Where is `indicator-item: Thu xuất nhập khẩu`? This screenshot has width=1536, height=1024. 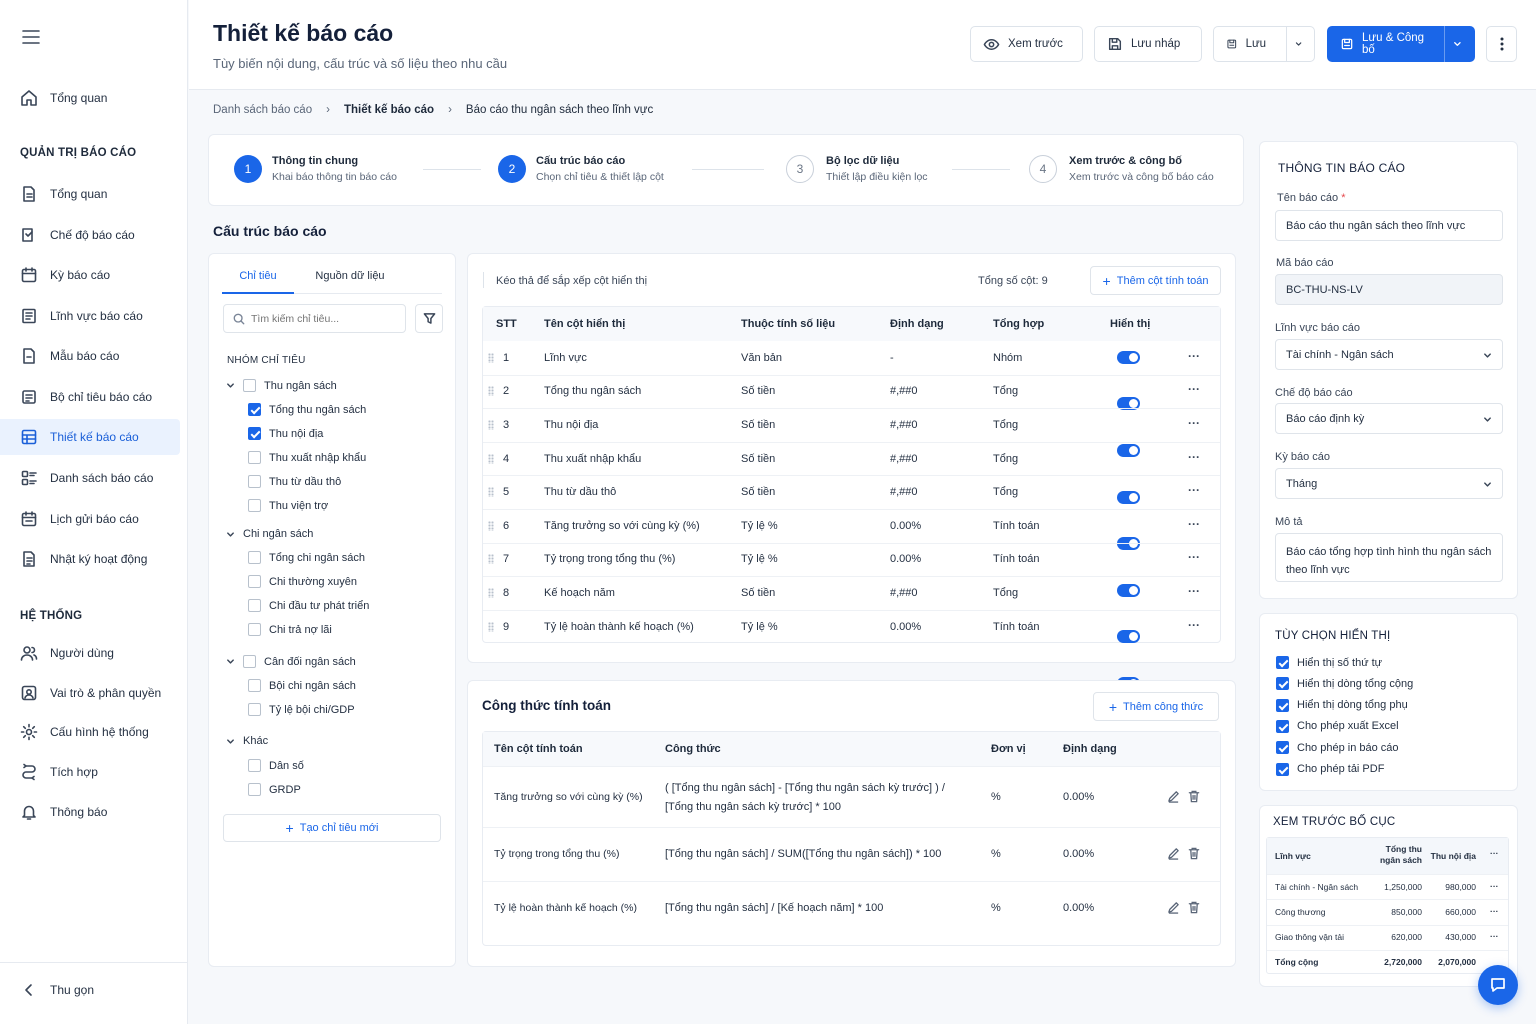 indicator-item: Thu xuất nhập khẩu is located at coordinates (307, 457).